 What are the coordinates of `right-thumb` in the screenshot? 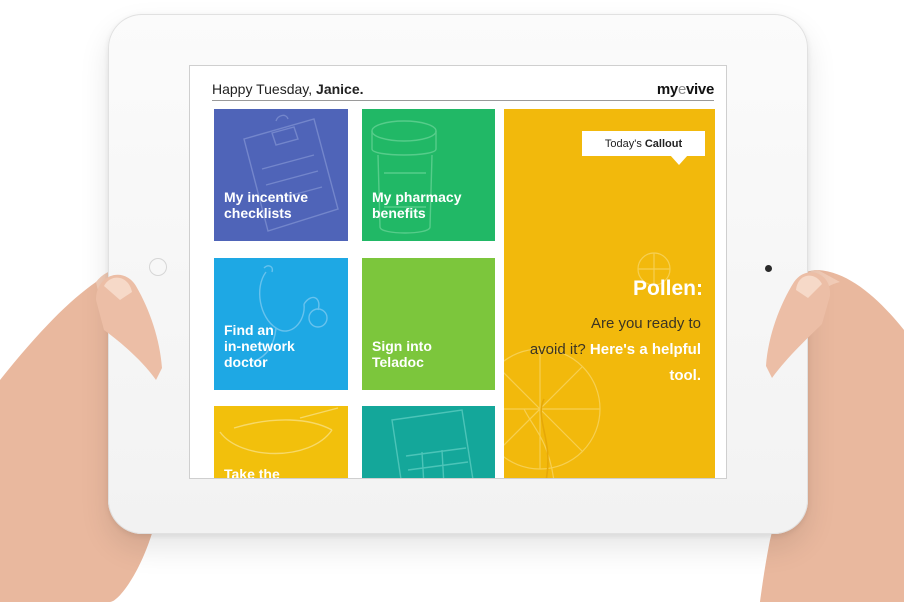 It's located at (798, 325).